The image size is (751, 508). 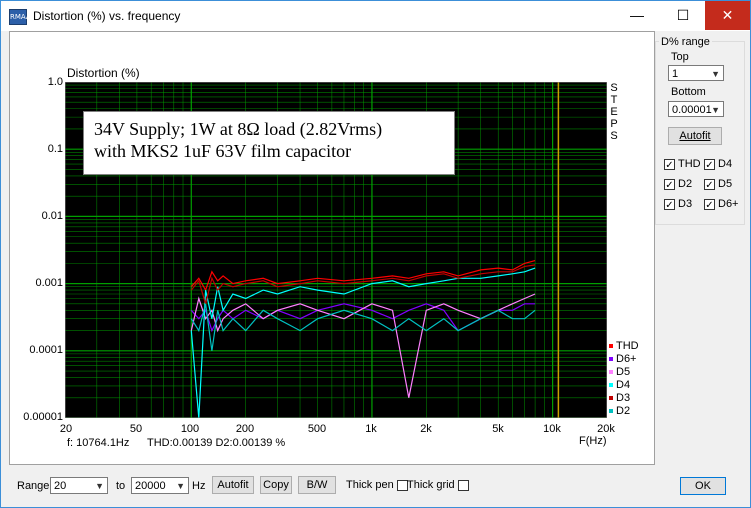 I want to click on y-tick-label: 0.01, so click(x=52, y=216).